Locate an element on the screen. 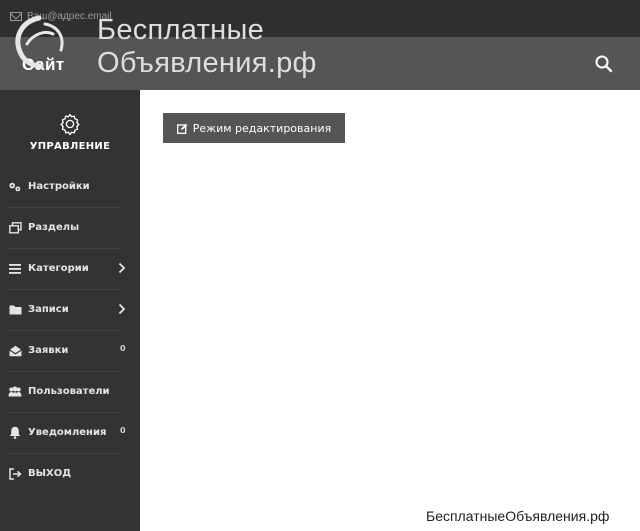 This screenshot has height=531, width=640. sidebar-item-notifications: Уведомления 0 is located at coordinates (70, 432).